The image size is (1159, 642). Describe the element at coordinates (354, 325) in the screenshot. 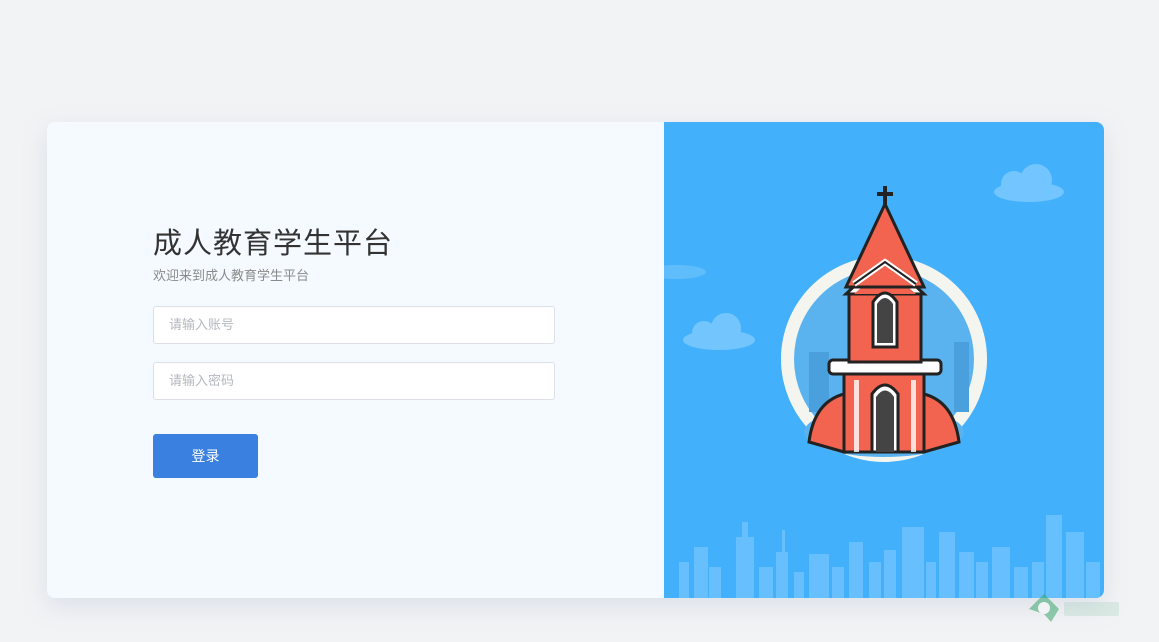

I see `account-input` at that location.